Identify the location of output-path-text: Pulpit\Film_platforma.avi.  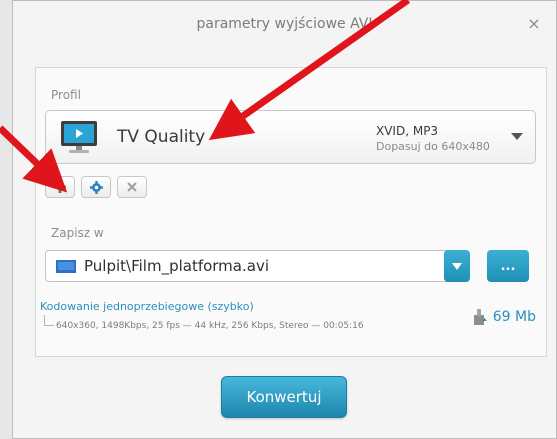
(176, 266).